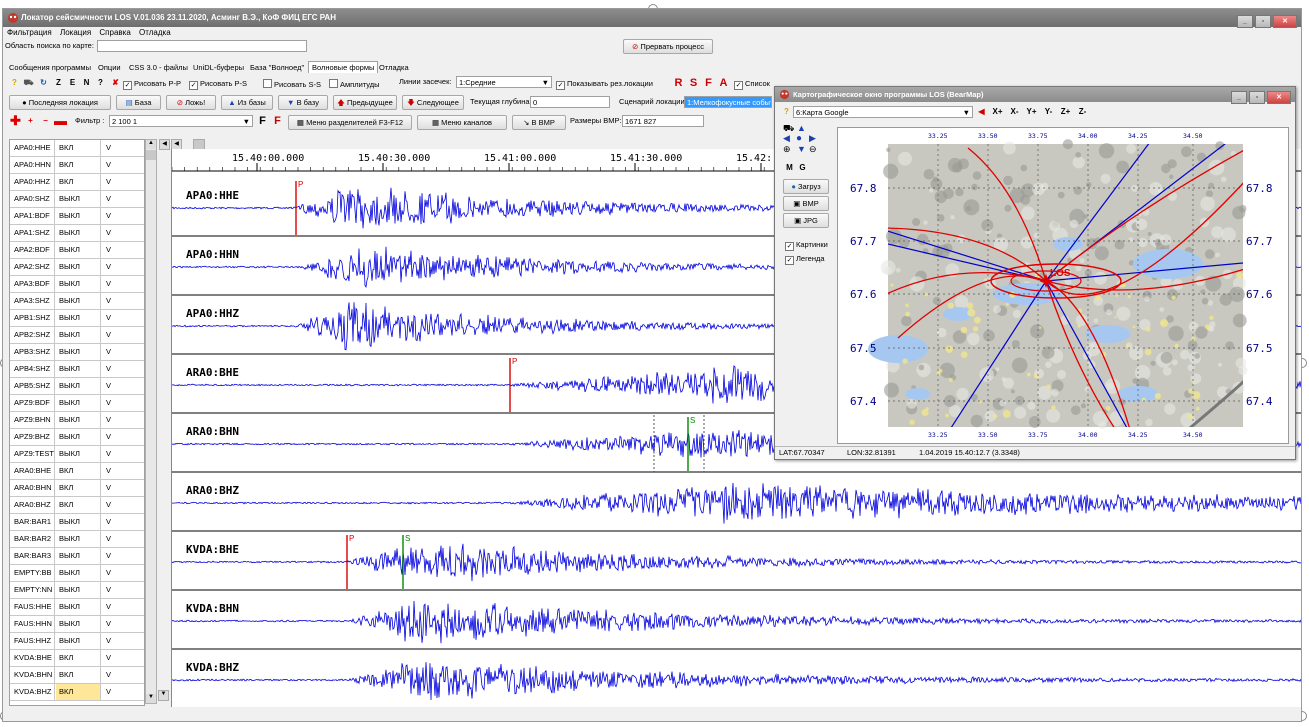 The width and height of the screenshot is (1309, 727). I want to click on tab-unidl: UniDL-буферы, so click(218, 67).